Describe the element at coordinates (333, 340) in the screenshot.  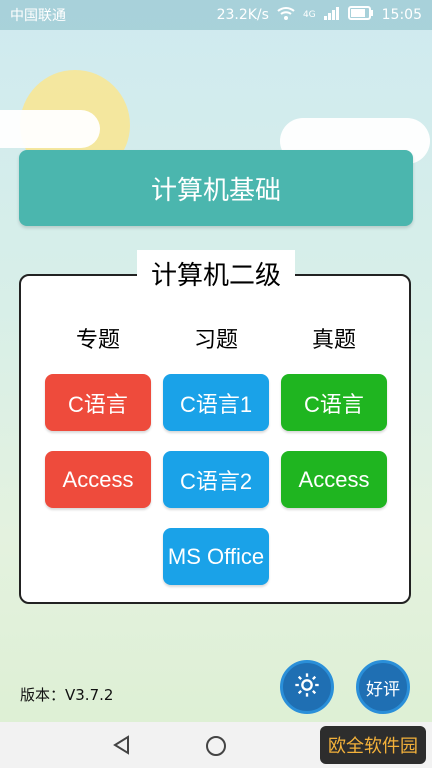
I see `column-heading-exams: 真题` at that location.